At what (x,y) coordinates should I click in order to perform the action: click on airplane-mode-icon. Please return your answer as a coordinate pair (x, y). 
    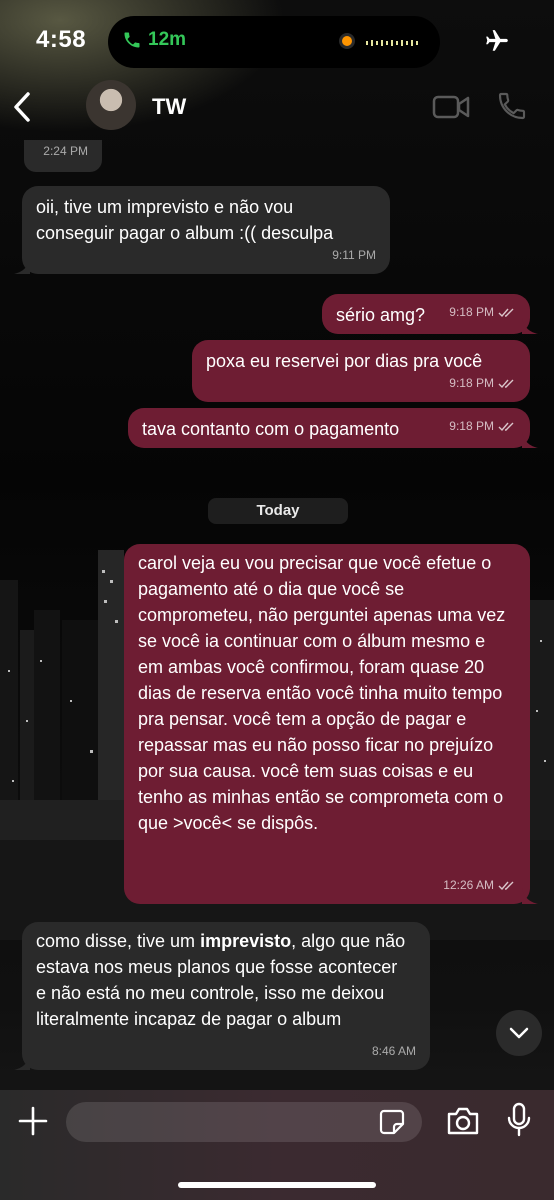
    Looking at the image, I should click on (497, 40).